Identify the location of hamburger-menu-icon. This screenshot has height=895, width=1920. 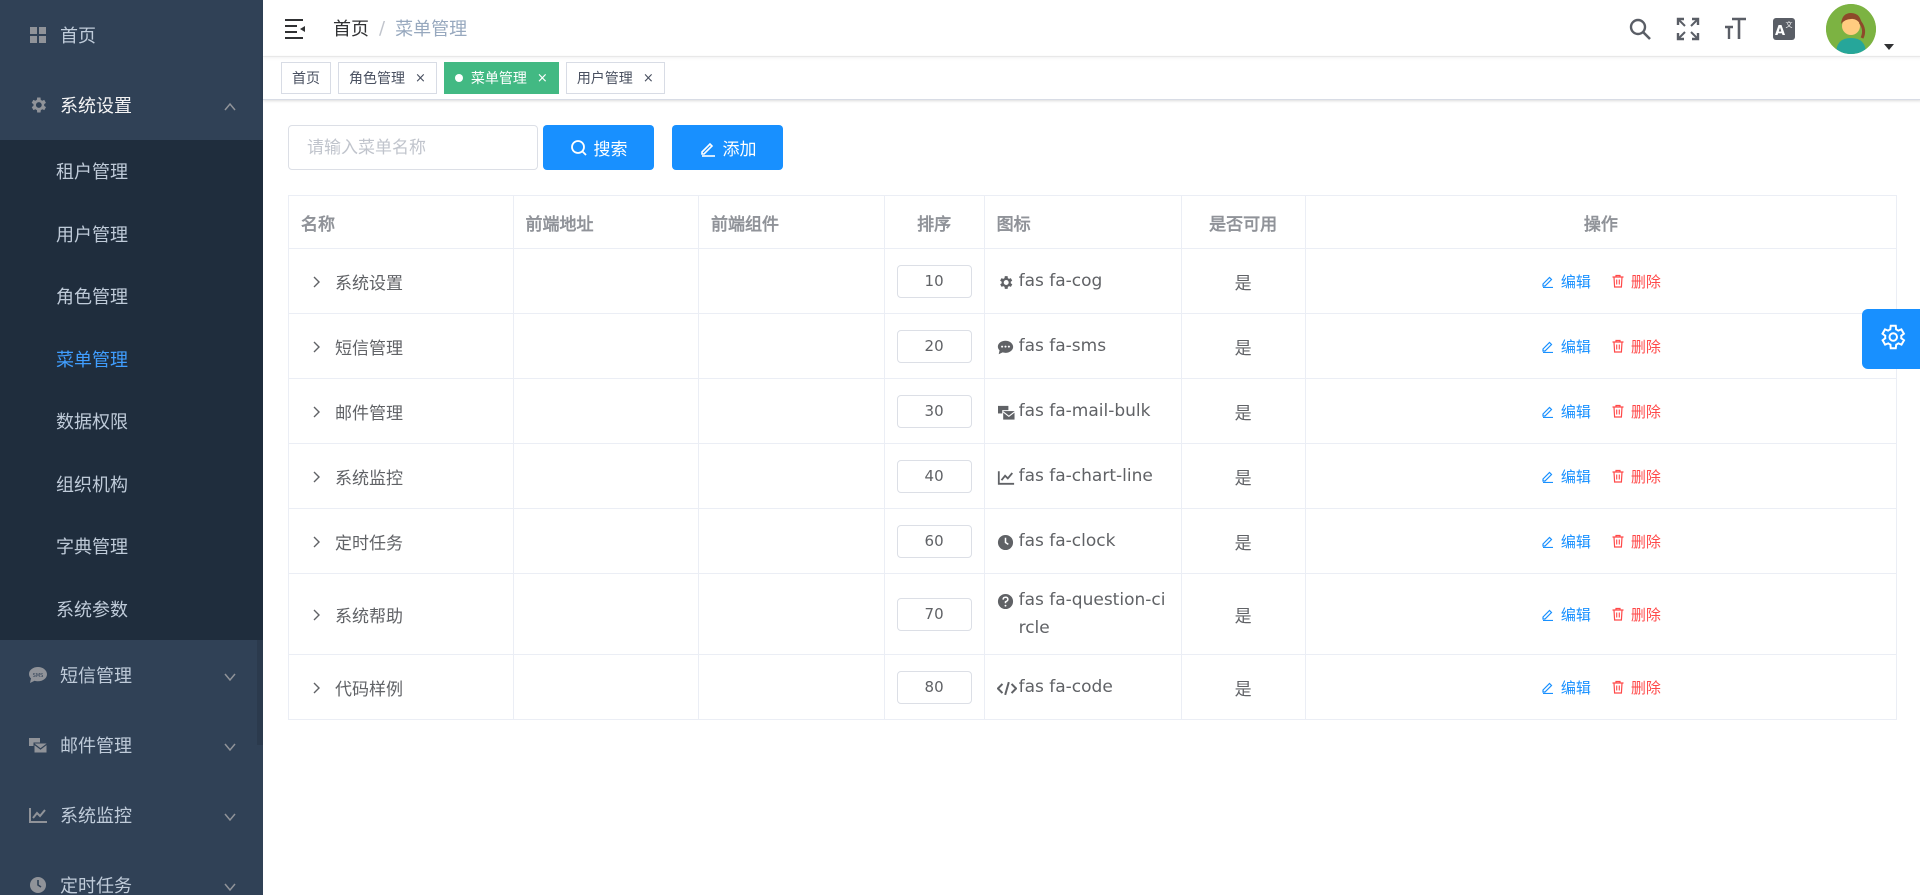
(295, 28).